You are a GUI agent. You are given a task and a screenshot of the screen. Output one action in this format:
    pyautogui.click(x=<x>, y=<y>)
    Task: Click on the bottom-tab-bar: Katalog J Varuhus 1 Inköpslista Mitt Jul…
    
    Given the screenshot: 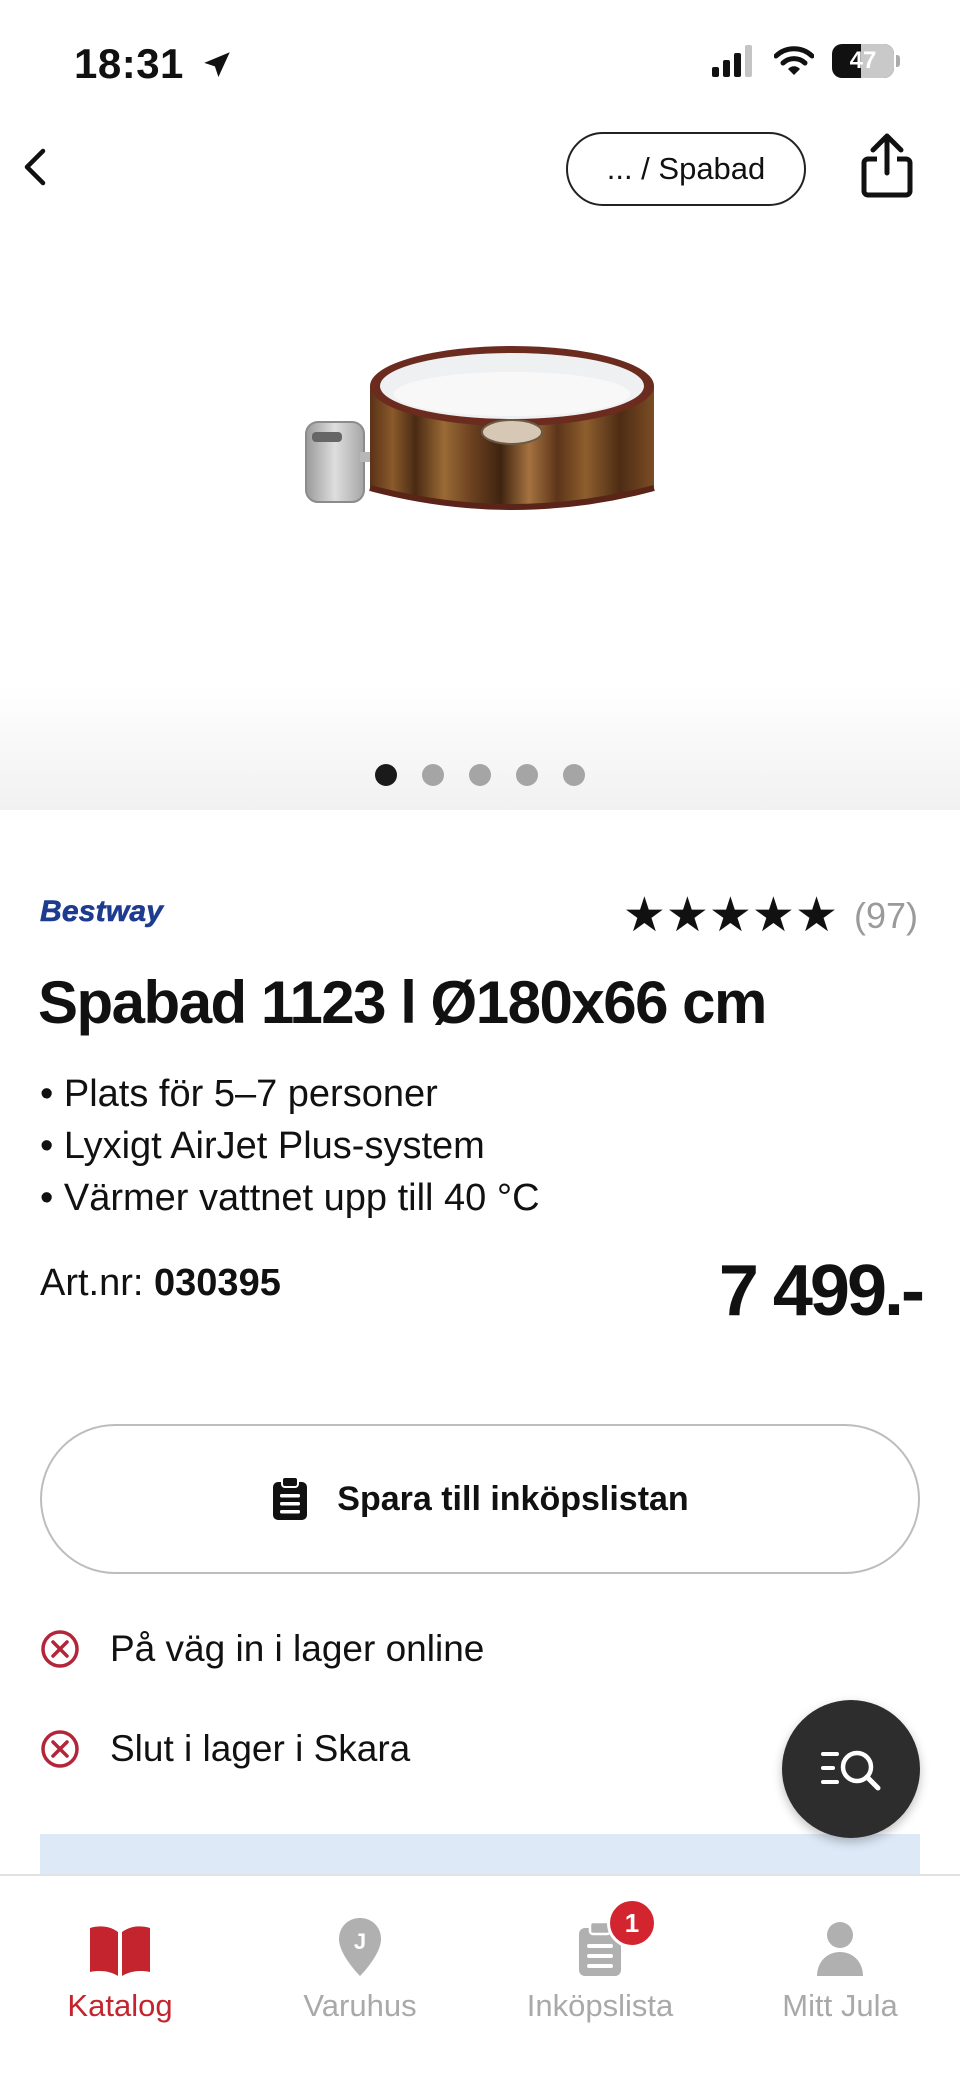 What is the action you would take?
    pyautogui.click(x=480, y=1977)
    